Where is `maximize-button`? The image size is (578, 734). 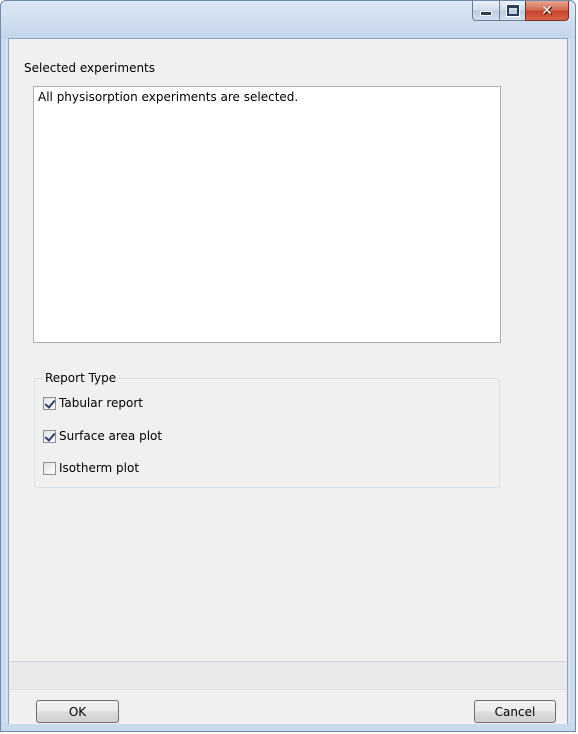
maximize-button is located at coordinates (512, 11).